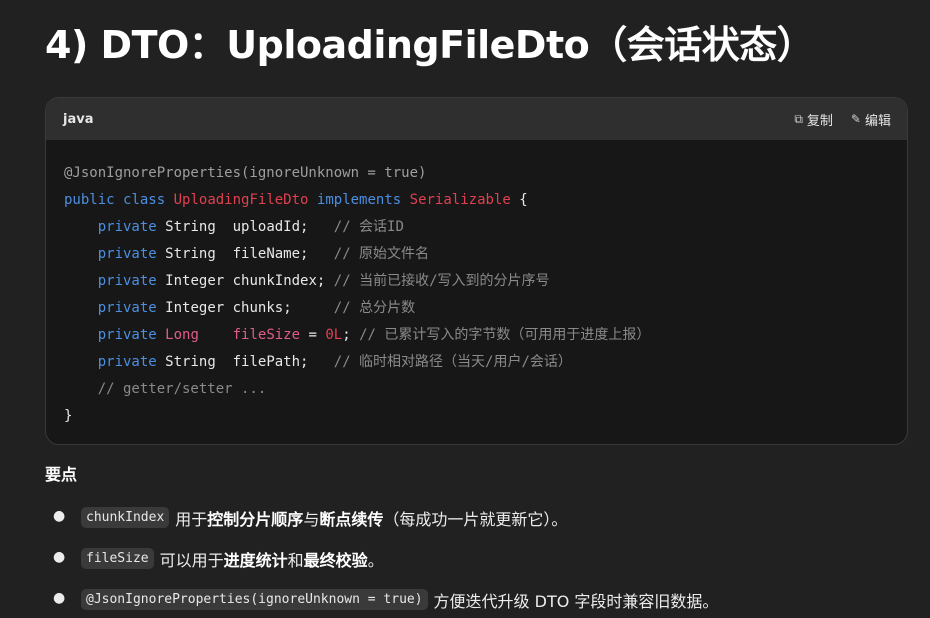 This screenshot has height=618, width=930. What do you see at coordinates (117, 558) in the screenshot?
I see `inline-code: fileSize` at bounding box center [117, 558].